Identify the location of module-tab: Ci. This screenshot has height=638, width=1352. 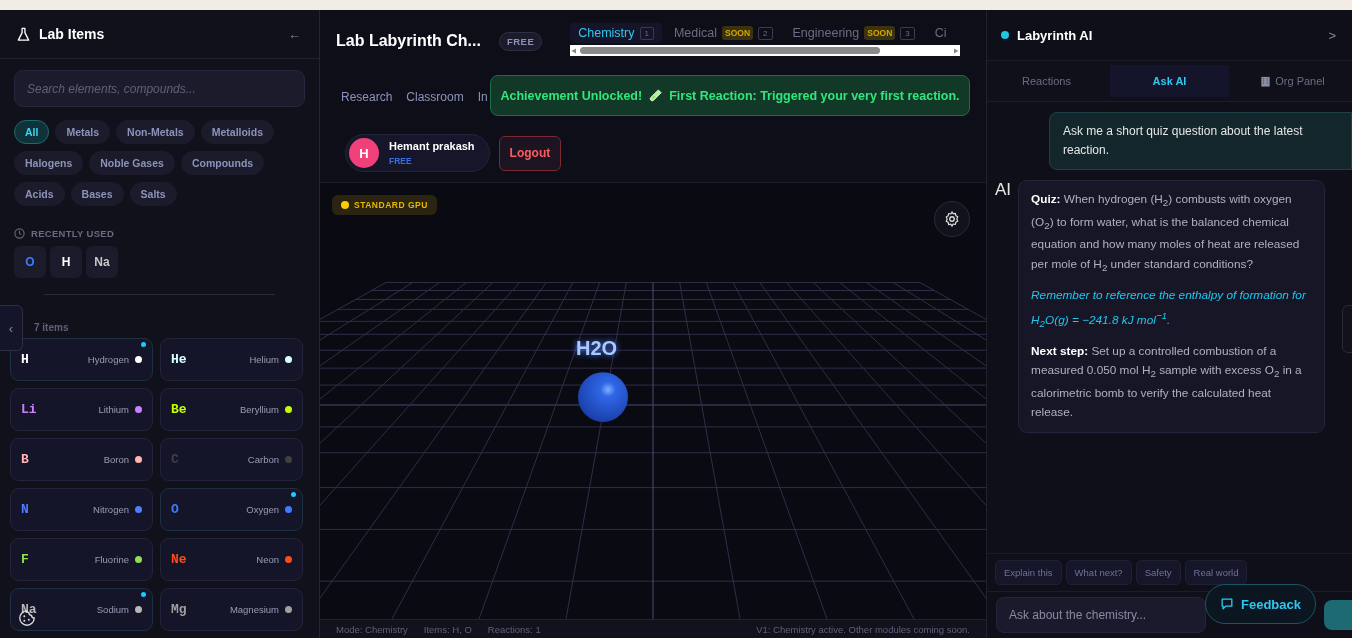
(940, 33).